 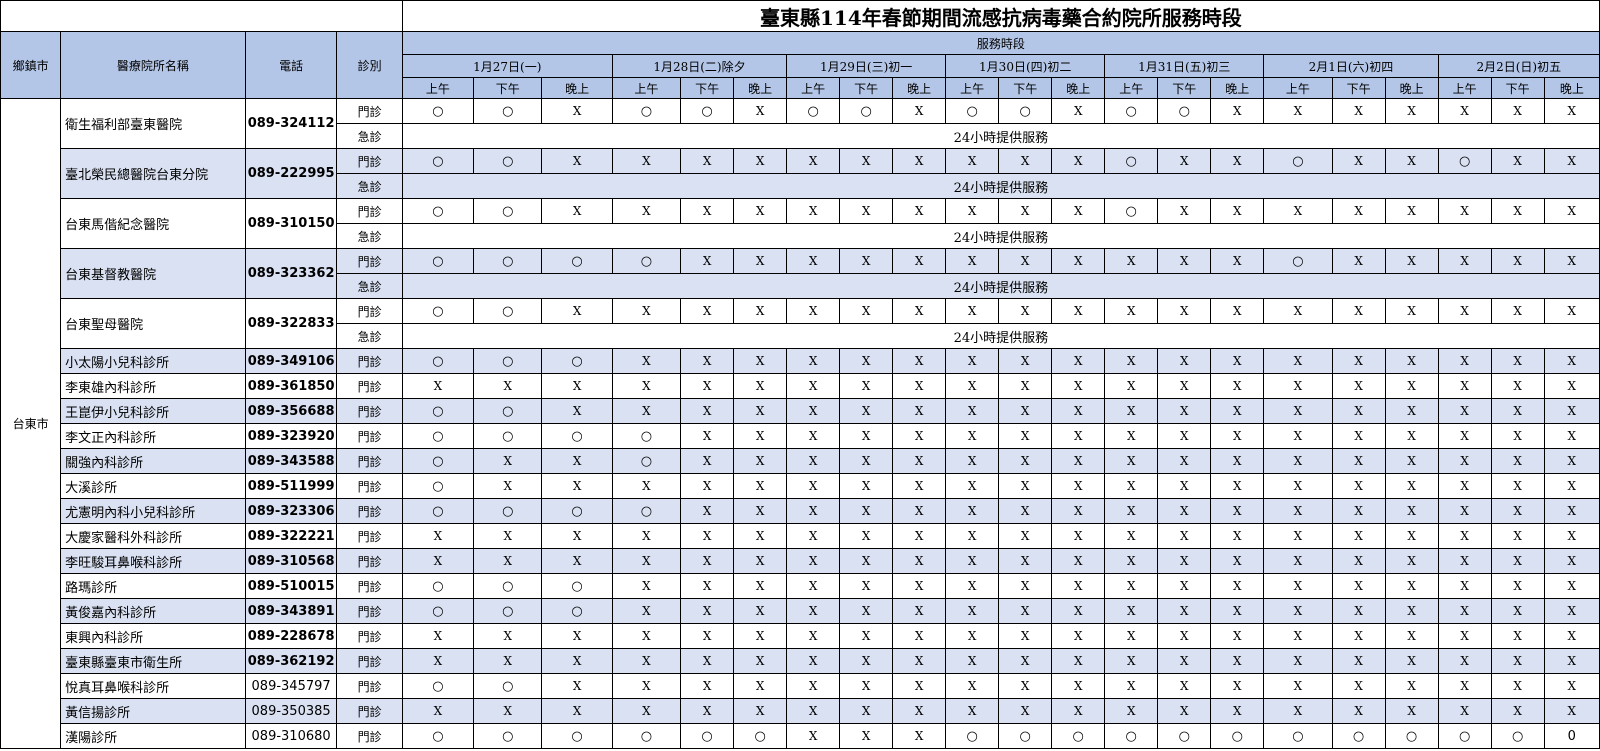 I want to click on table-row: 李文正內科診所 089-323920 門診 ○ ○ ○ ○ X X X X X X X X X X X X X X X X X, so click(x=800, y=436).